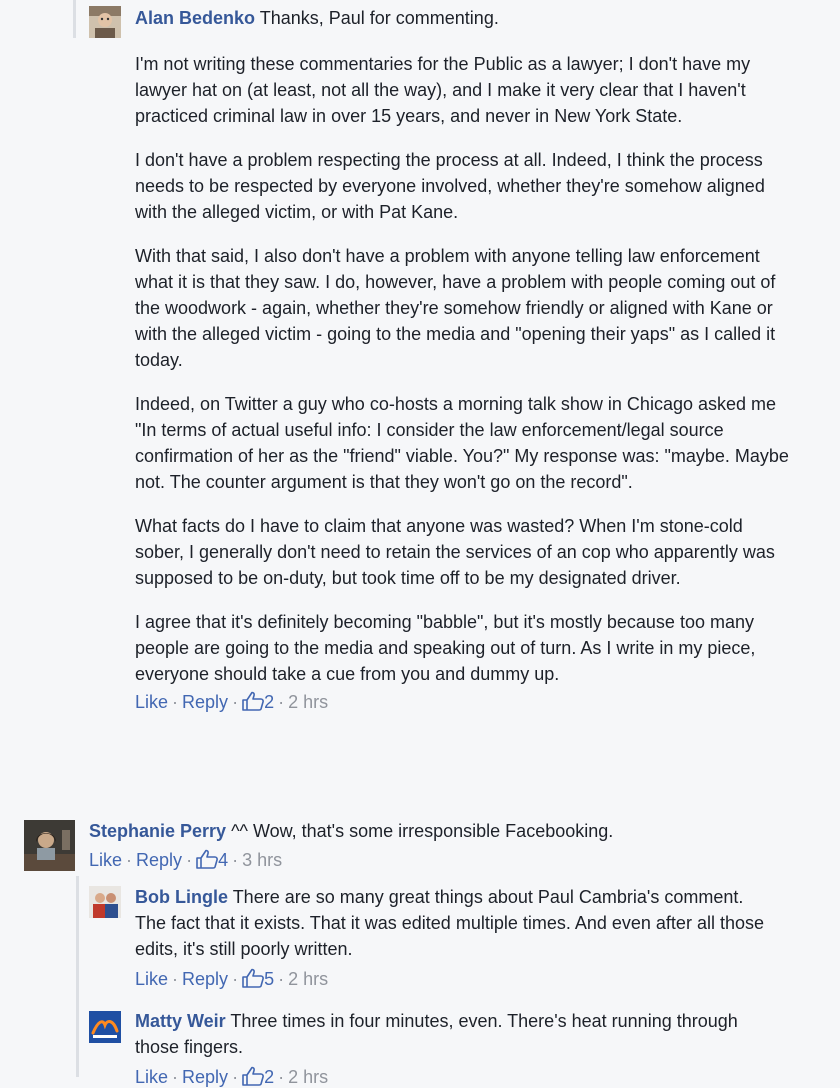 This screenshot has width=840, height=1088. I want to click on thread-line, so click(74, 19).